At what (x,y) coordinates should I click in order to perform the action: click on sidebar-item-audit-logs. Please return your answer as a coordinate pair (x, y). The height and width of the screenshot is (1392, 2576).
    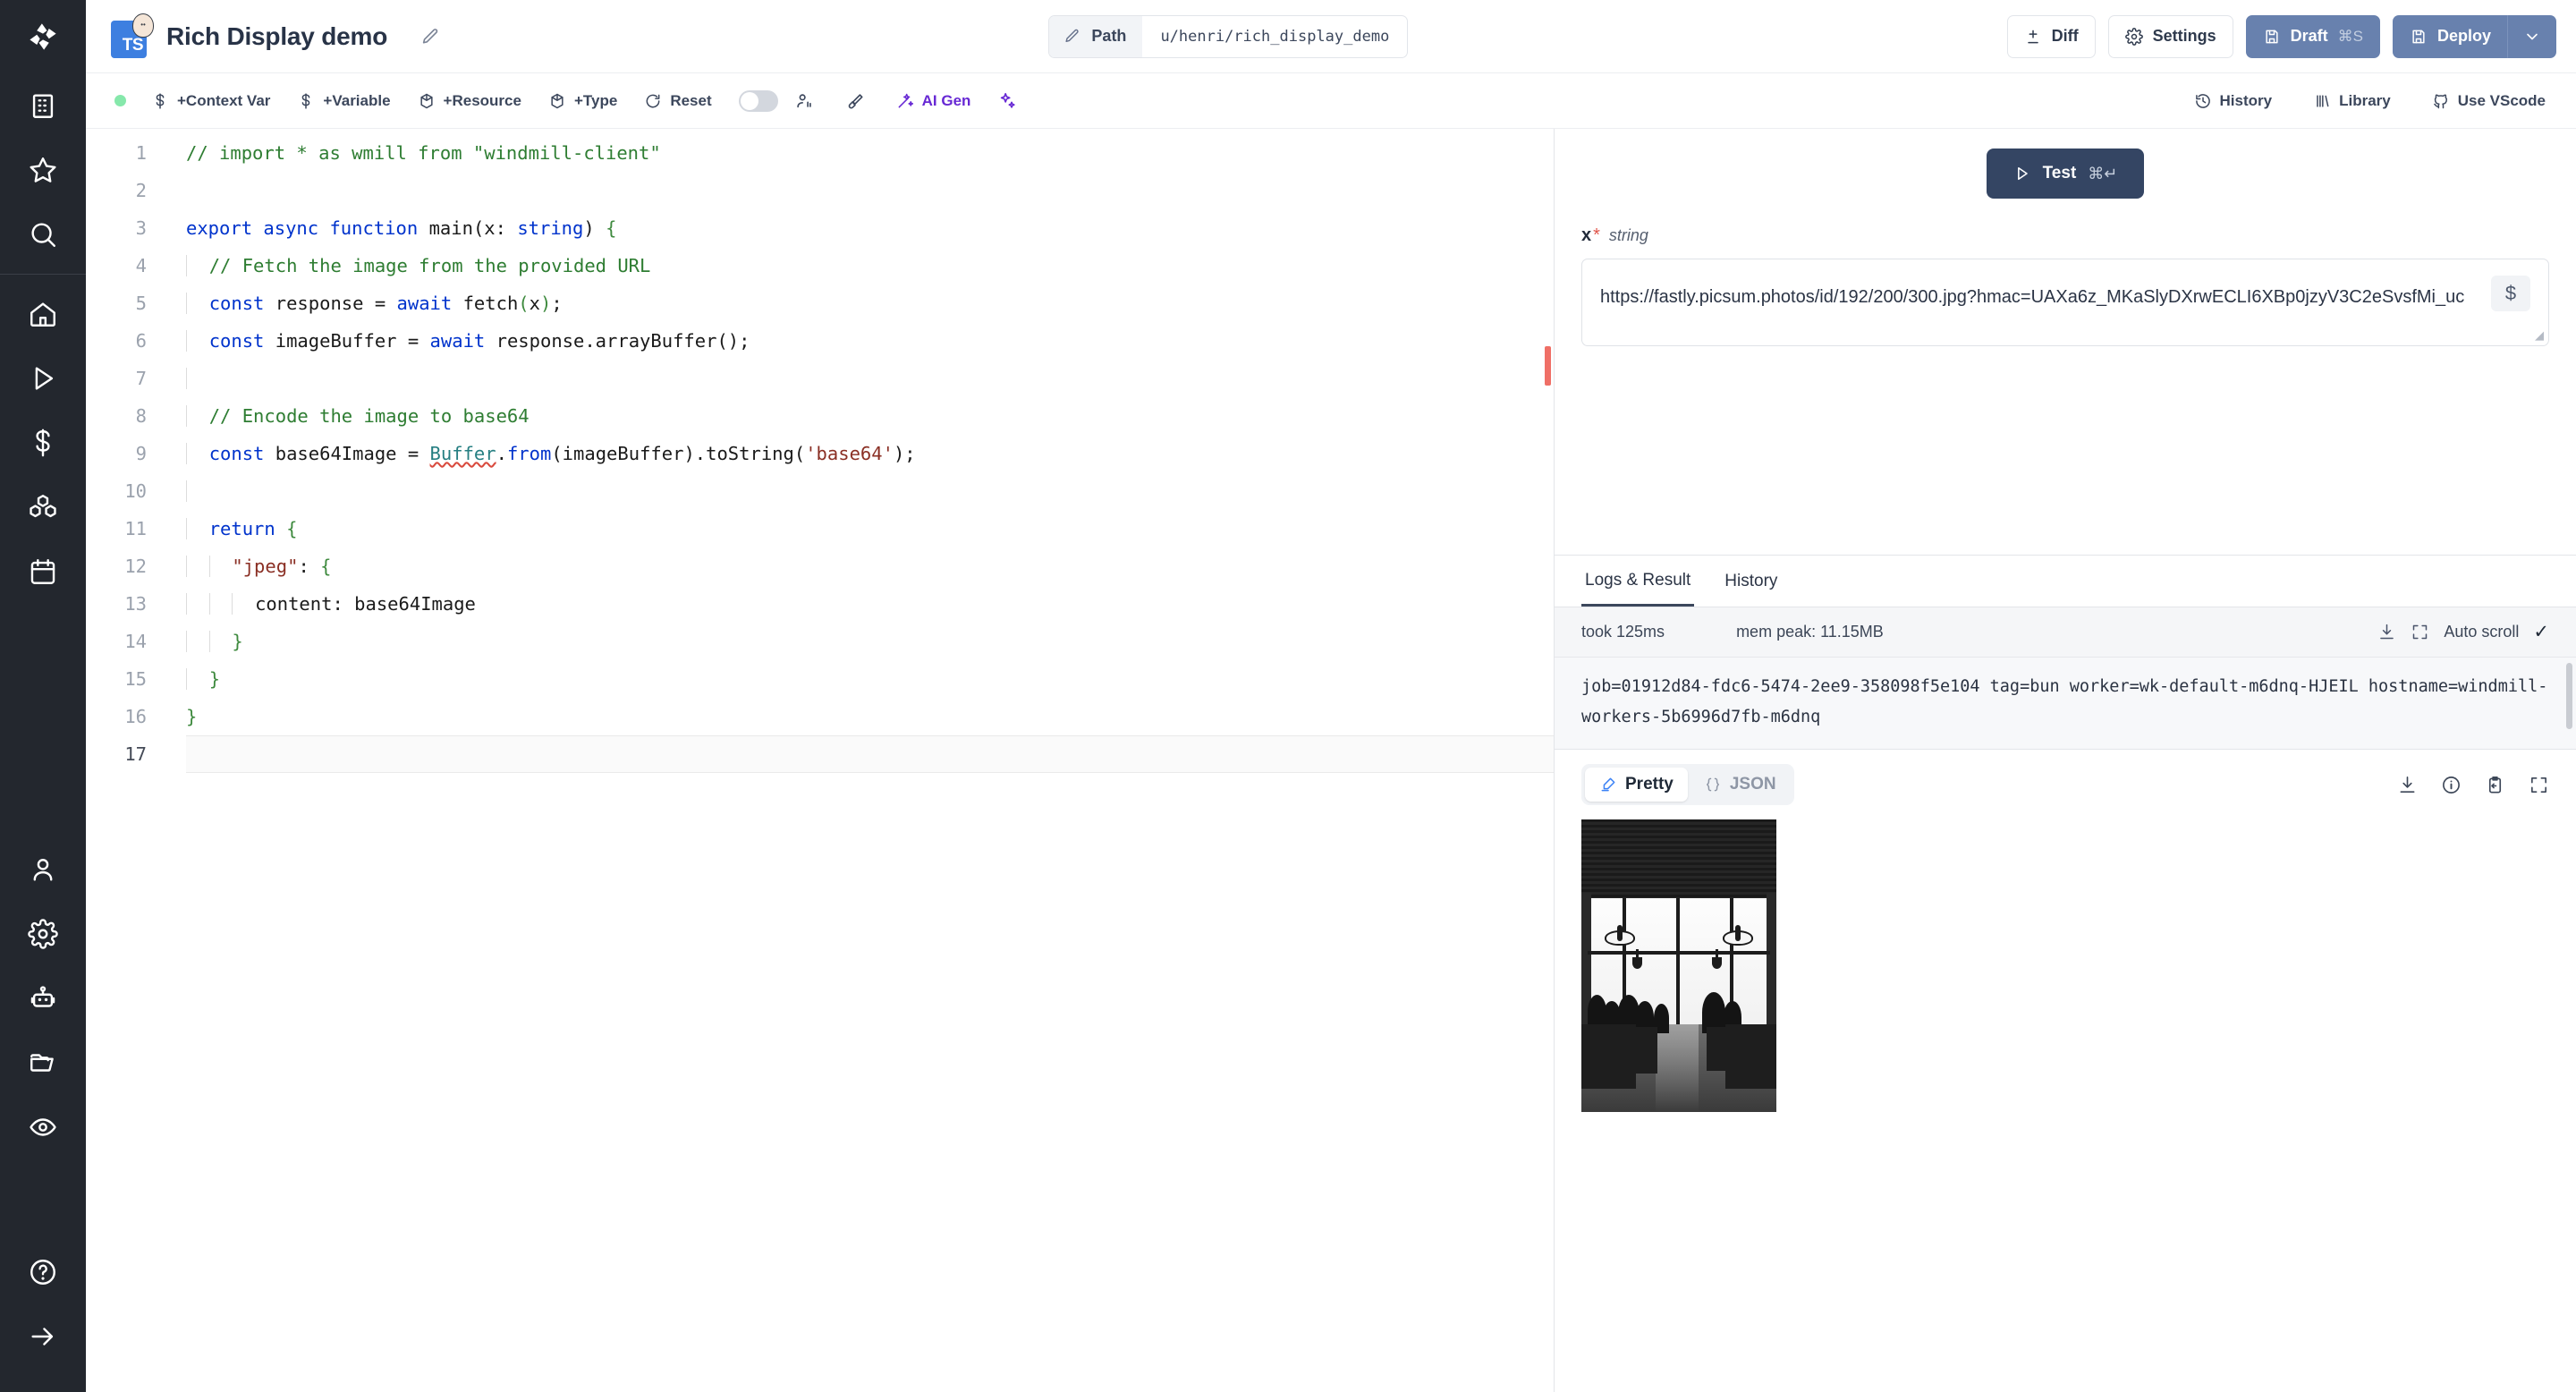
    Looking at the image, I should click on (43, 1127).